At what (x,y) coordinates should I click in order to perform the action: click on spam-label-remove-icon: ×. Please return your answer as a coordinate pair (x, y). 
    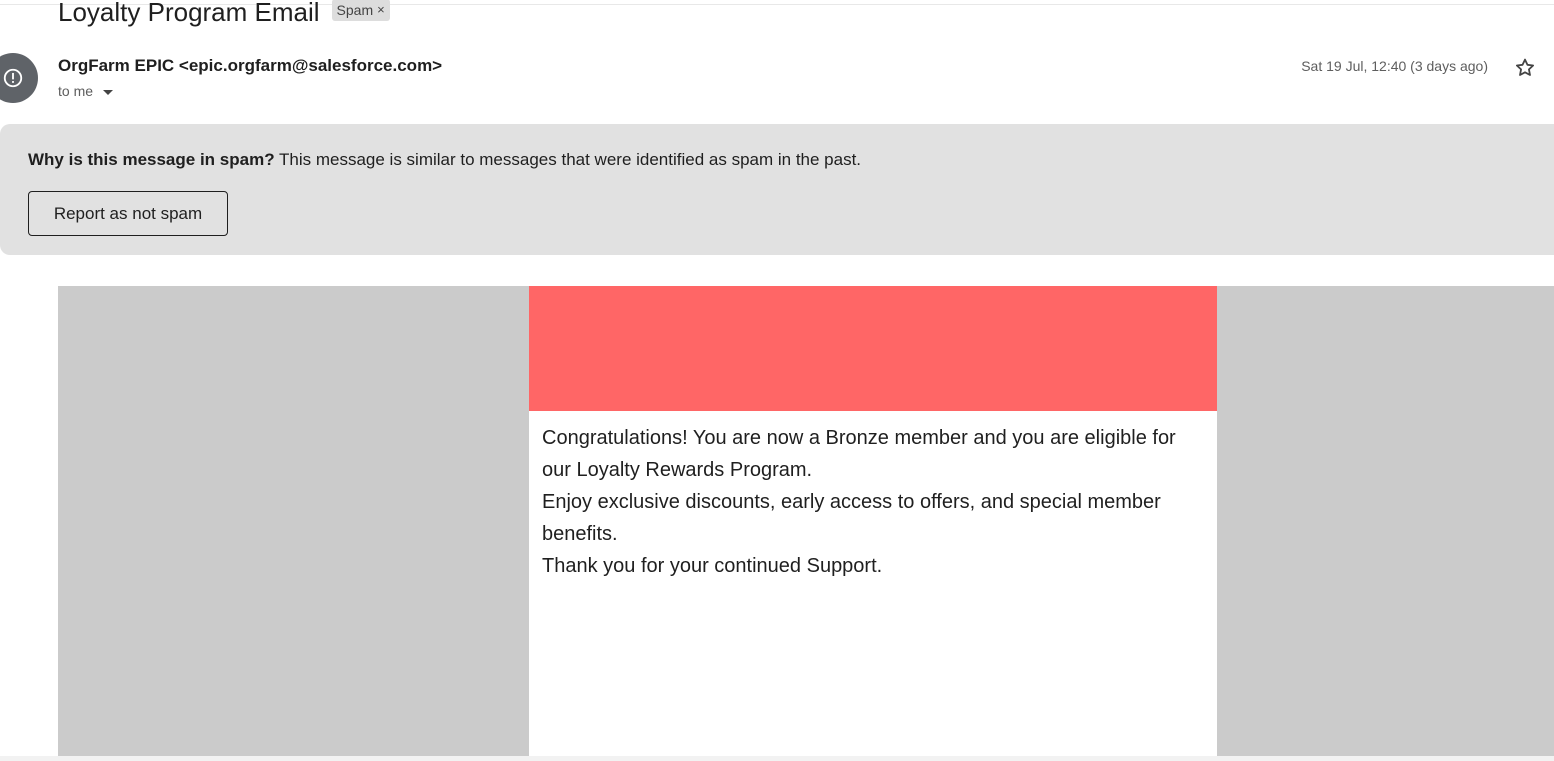
    Looking at the image, I should click on (381, 10).